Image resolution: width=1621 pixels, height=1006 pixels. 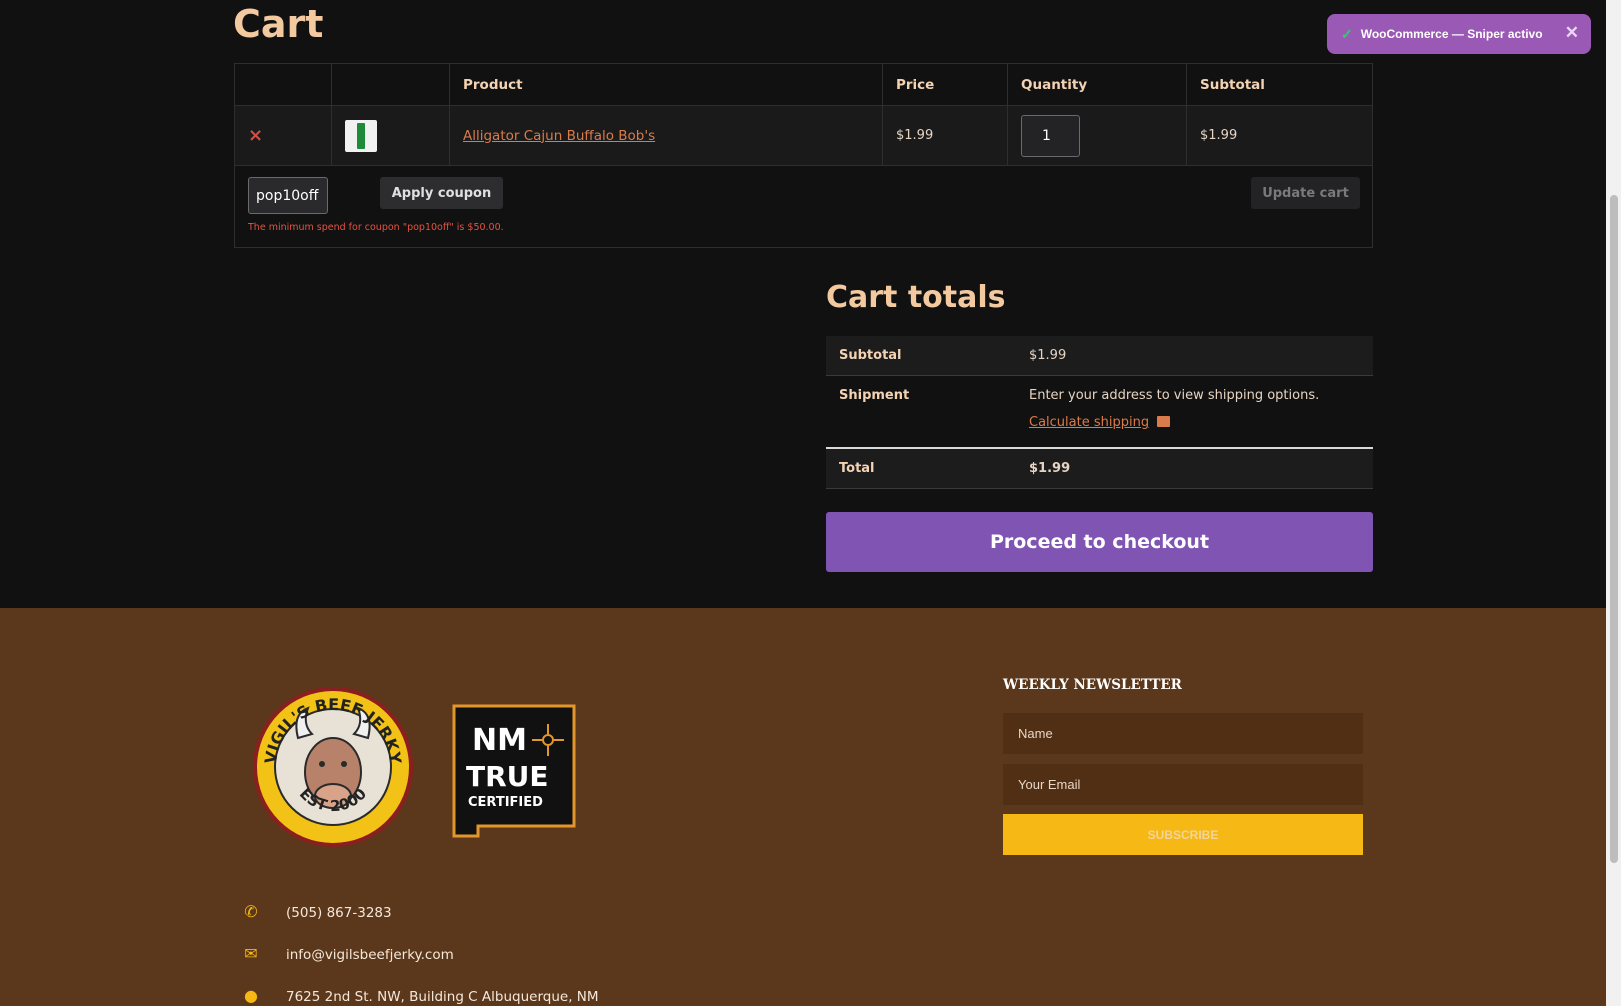 What do you see at coordinates (1183, 784) in the screenshot?
I see `newsletter-email-input` at bounding box center [1183, 784].